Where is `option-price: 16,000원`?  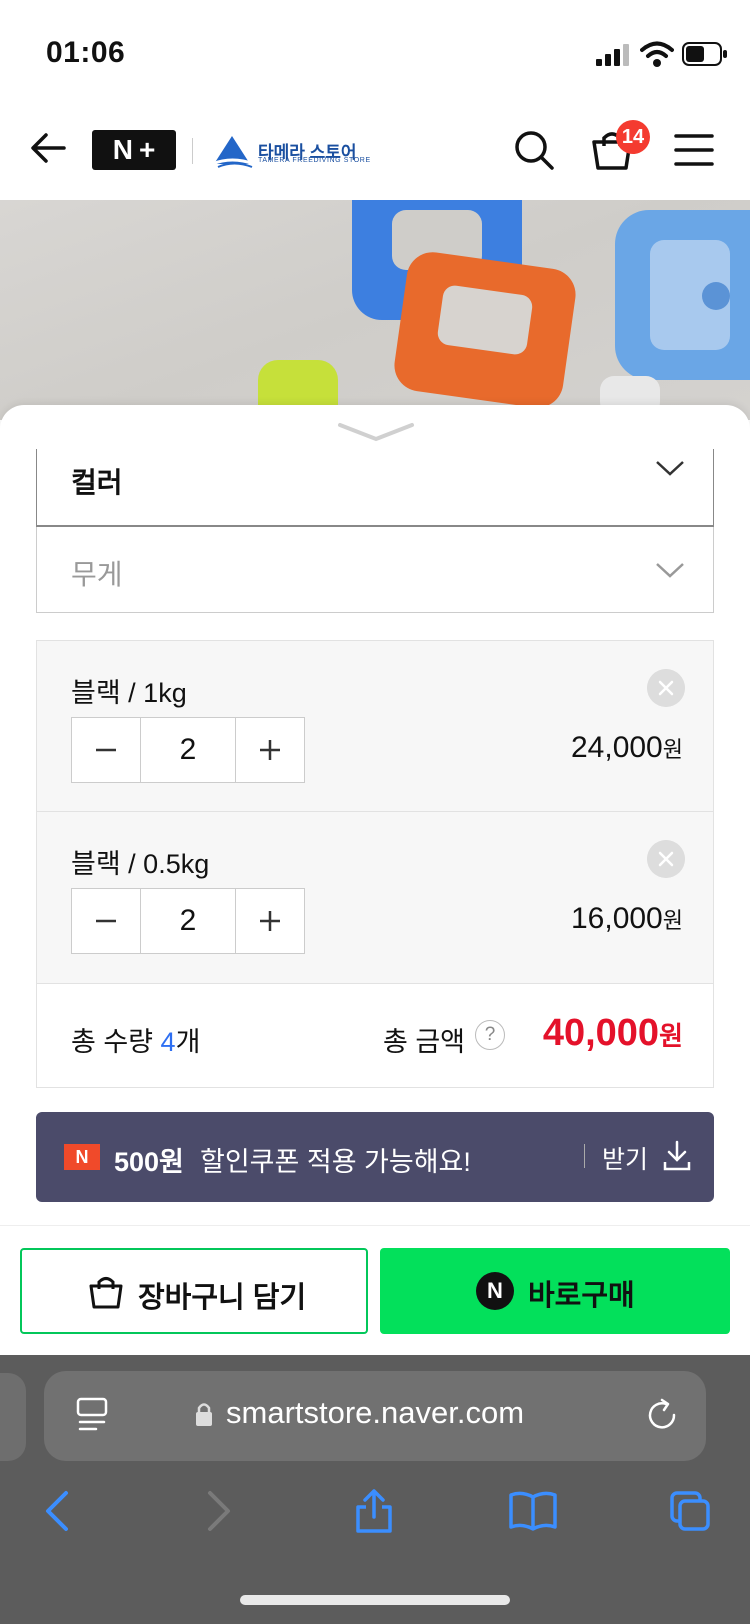 option-price: 16,000원 is located at coordinates (627, 919).